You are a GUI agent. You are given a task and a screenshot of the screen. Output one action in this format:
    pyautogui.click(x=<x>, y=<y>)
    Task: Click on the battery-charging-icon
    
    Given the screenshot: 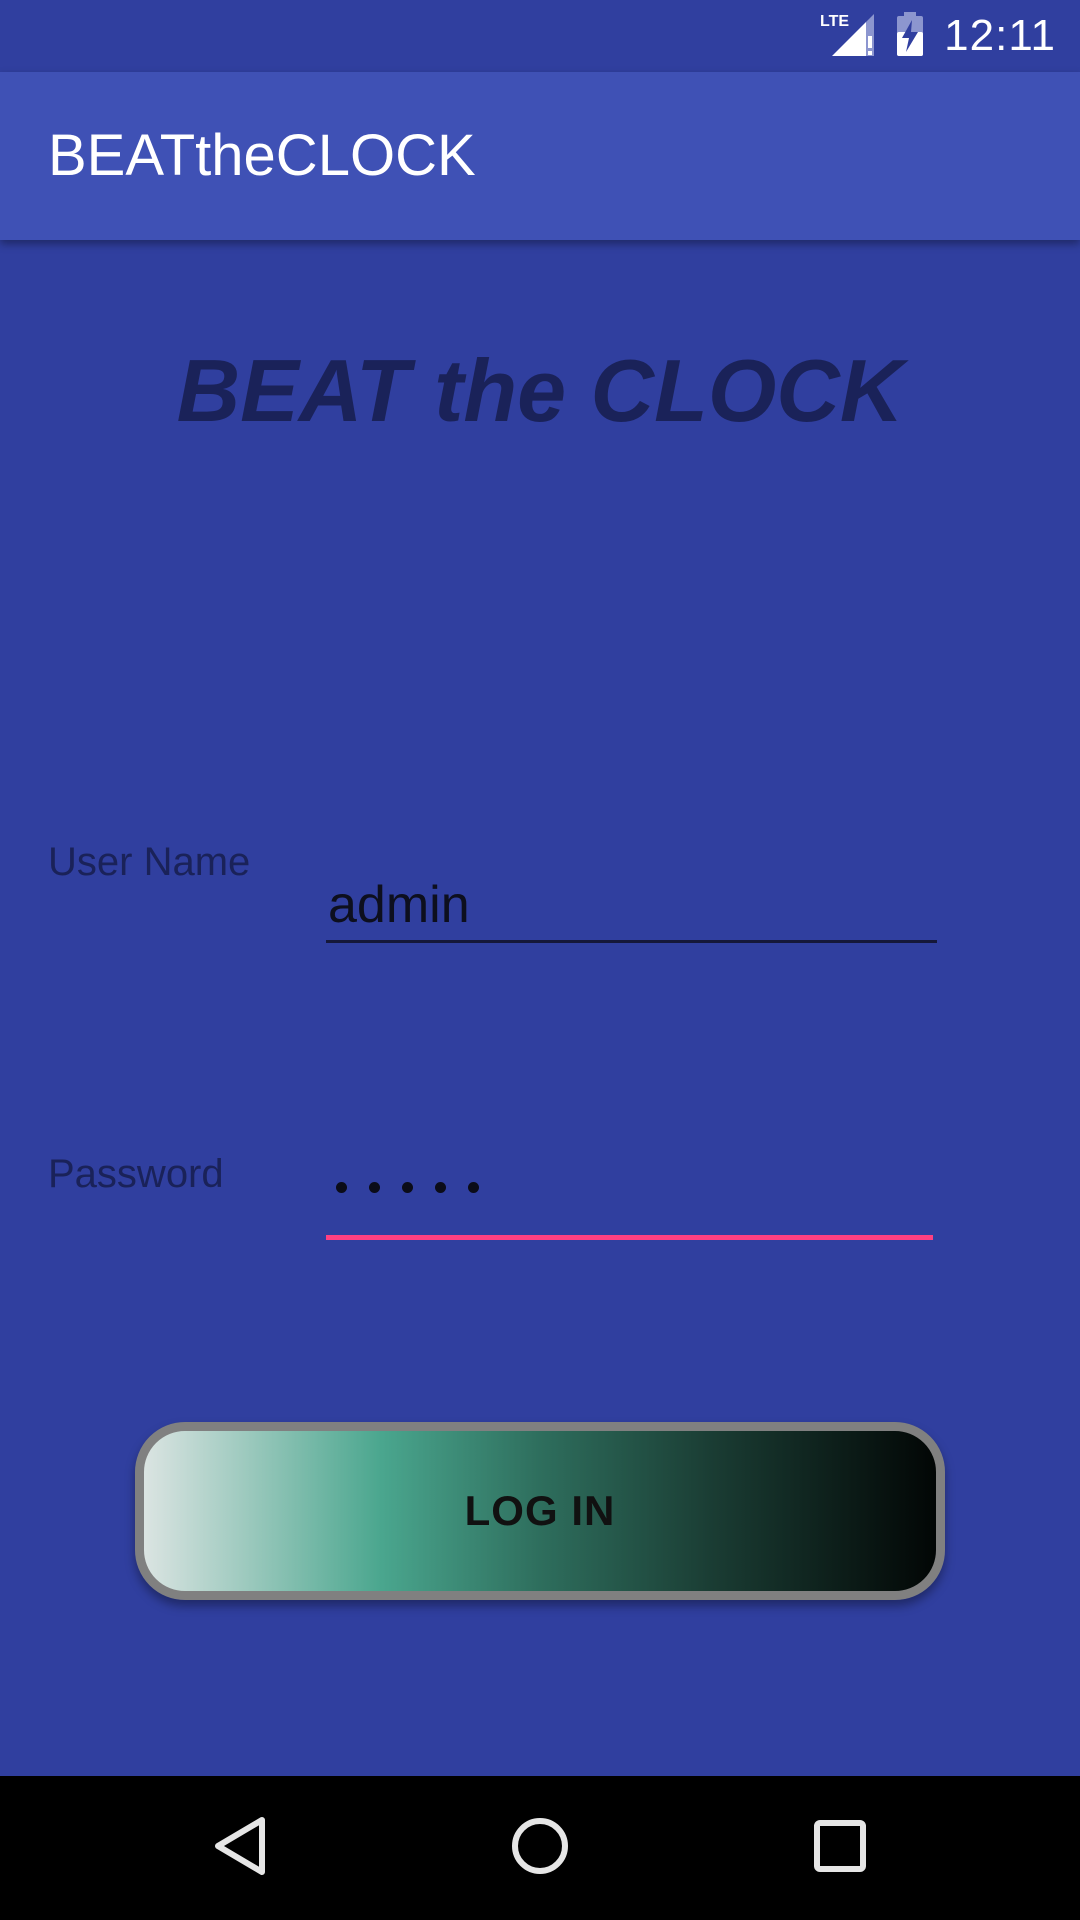 What is the action you would take?
    pyautogui.click(x=910, y=36)
    